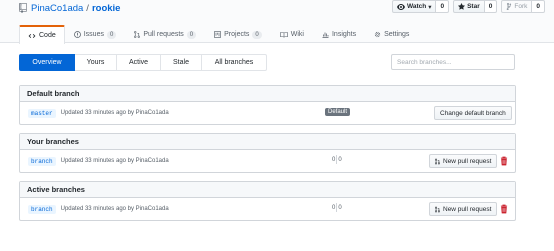 The image size is (554, 251). What do you see at coordinates (400, 6) in the screenshot?
I see `eye-icon` at bounding box center [400, 6].